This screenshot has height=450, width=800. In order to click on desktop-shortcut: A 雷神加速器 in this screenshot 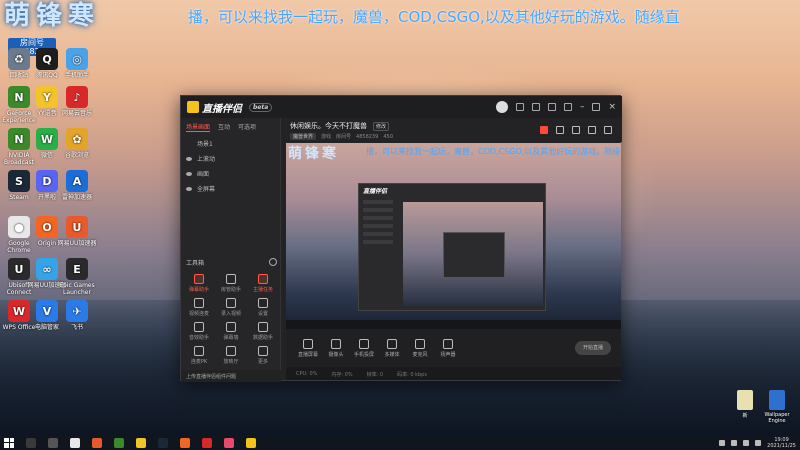, I will do `click(77, 185)`.